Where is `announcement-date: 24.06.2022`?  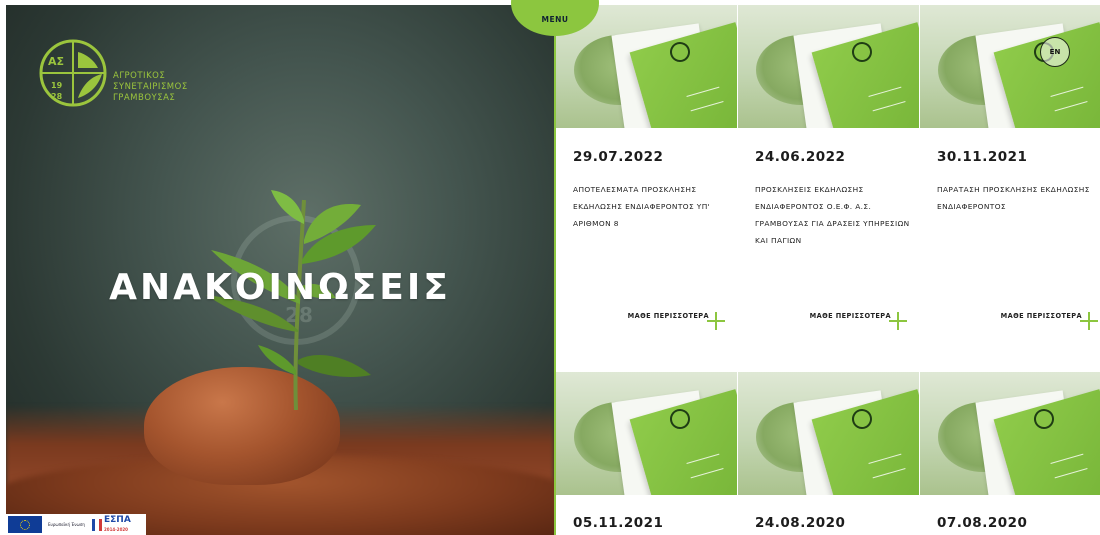
announcement-date: 24.06.2022 is located at coordinates (800, 157).